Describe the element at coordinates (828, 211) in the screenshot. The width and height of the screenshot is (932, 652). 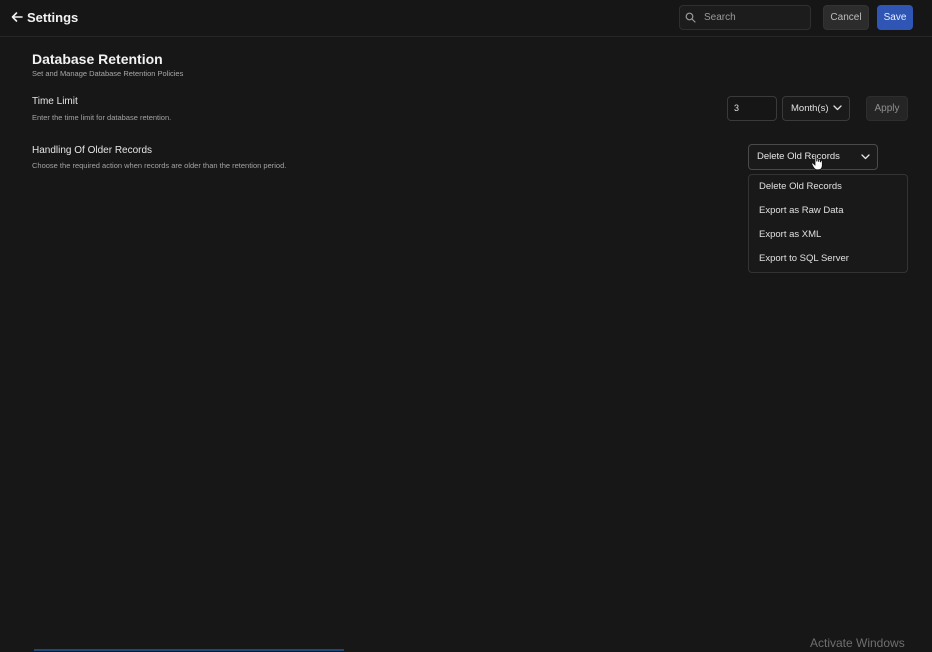
I see `dropdown-option-export-raw-data: Export as Raw Data` at that location.